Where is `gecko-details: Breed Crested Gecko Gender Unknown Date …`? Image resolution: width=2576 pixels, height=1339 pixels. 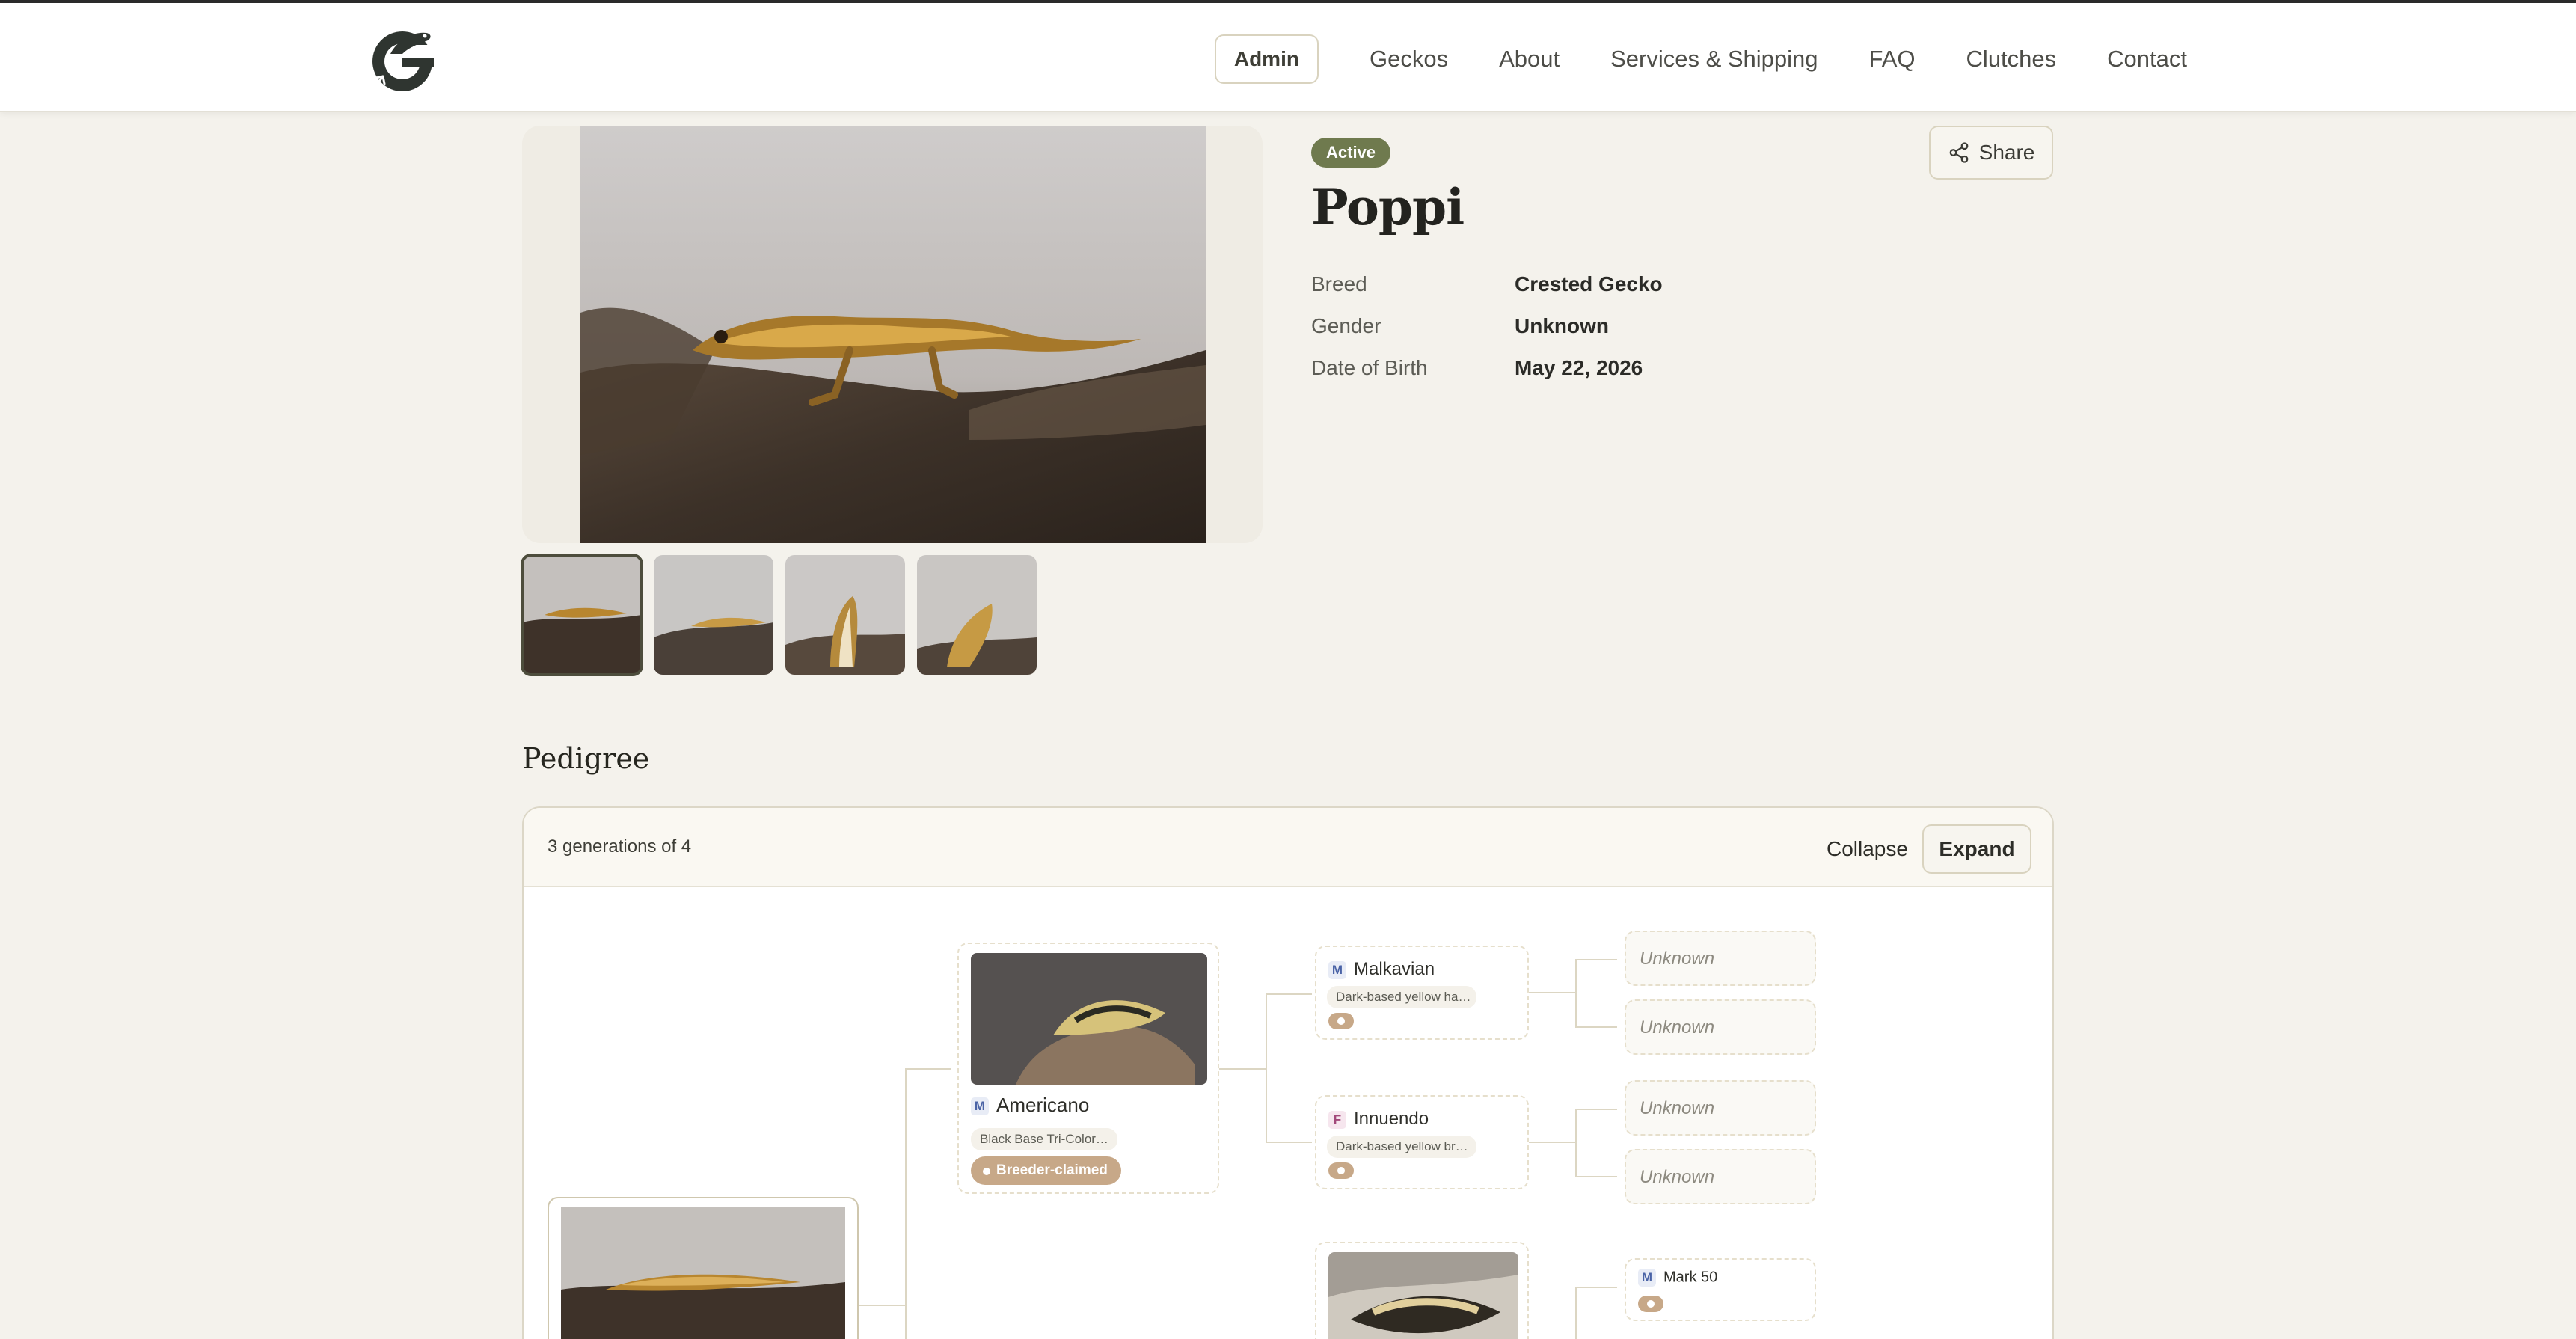
gecko-details: Breed Crested Gecko Gender Unknown Date … is located at coordinates (1487, 326).